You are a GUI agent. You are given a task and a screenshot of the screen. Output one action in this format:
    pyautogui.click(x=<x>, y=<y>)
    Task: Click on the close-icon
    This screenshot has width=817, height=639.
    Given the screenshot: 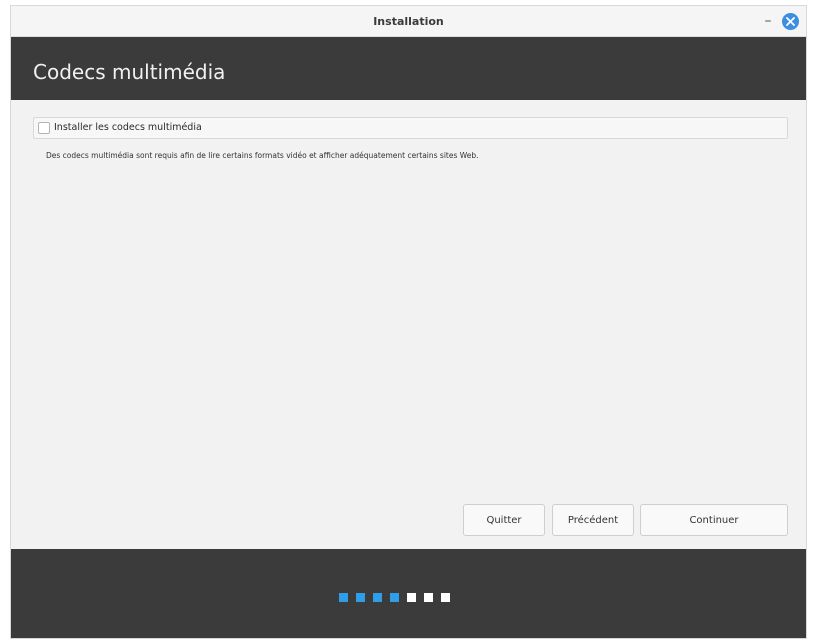 What is the action you would take?
    pyautogui.click(x=790, y=21)
    